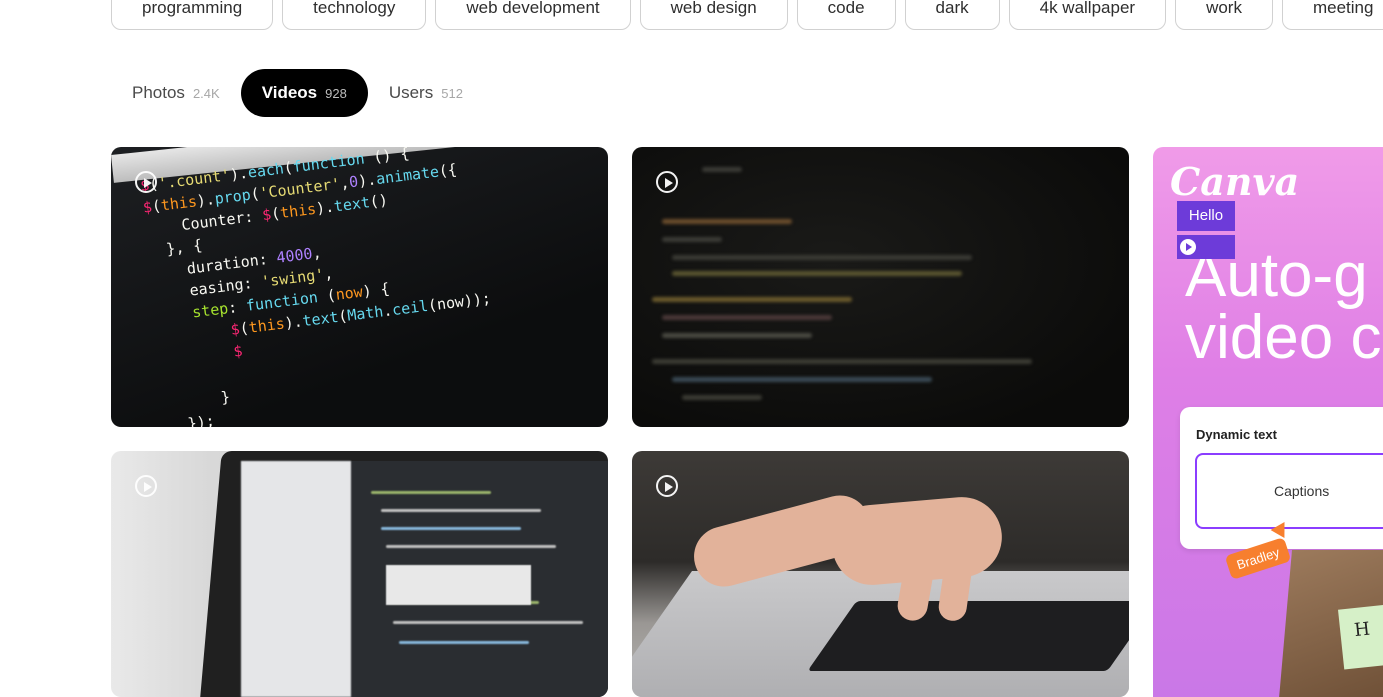 The image size is (1383, 697). I want to click on card-title: Dynamic text, so click(1236, 434).